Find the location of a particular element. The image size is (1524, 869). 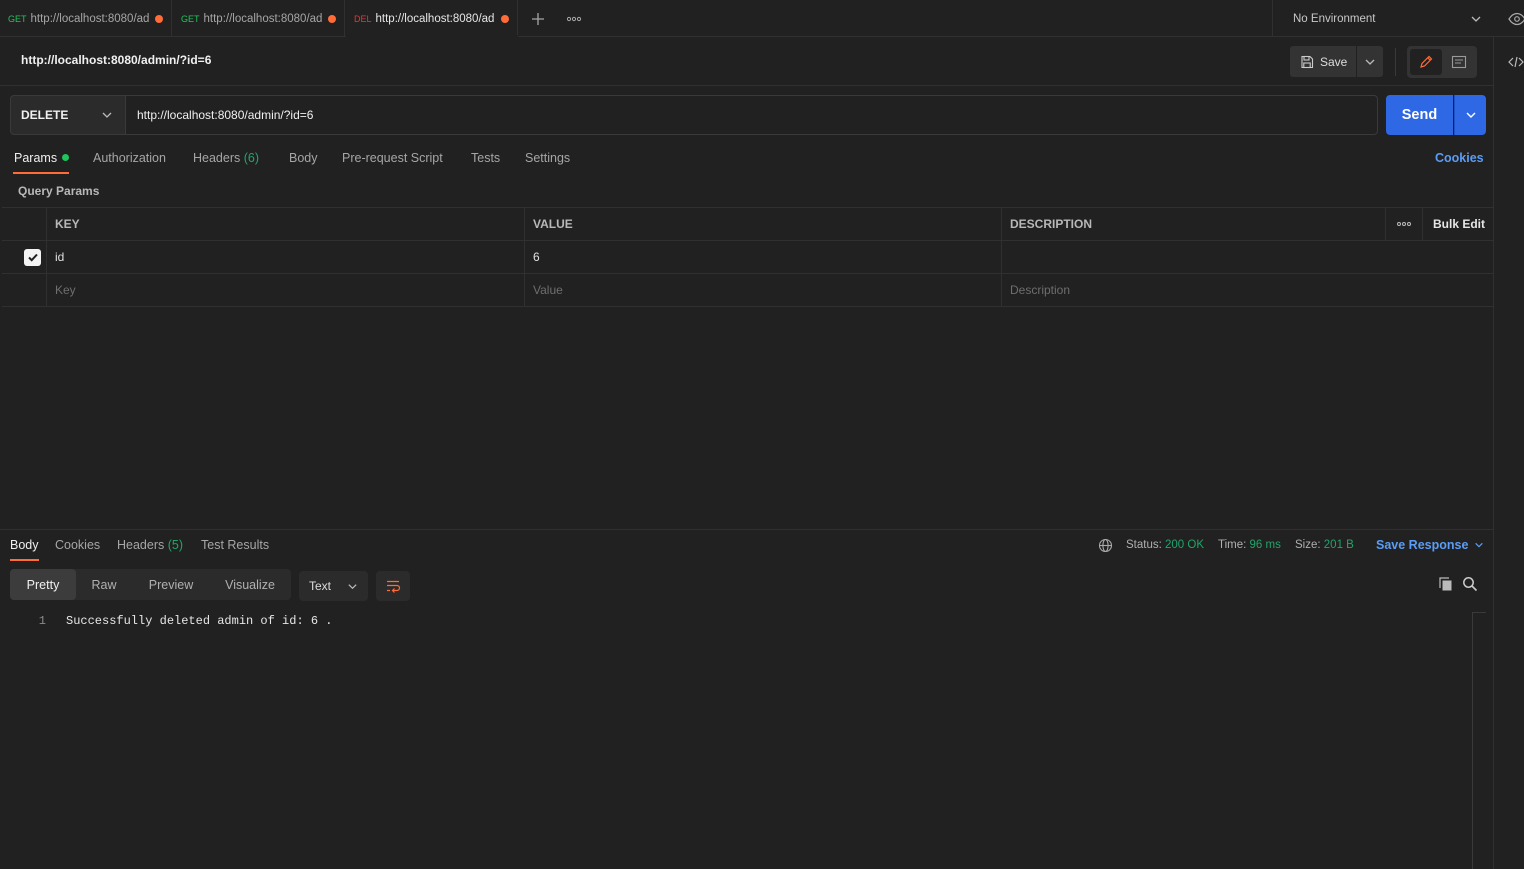

checkmark-icon is located at coordinates (32, 257).